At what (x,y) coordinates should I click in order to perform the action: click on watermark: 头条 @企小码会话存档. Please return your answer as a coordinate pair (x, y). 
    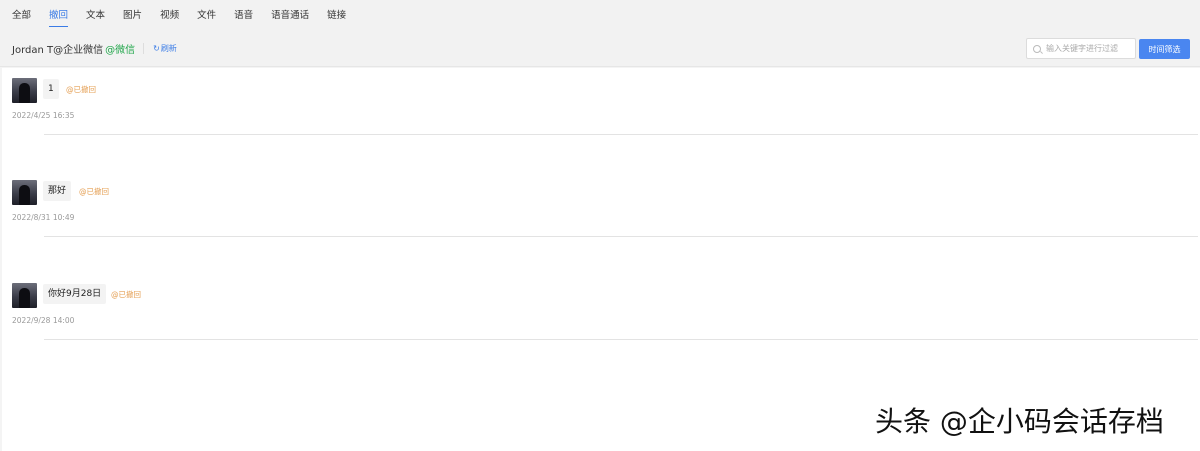
    Looking at the image, I should click on (1019, 421).